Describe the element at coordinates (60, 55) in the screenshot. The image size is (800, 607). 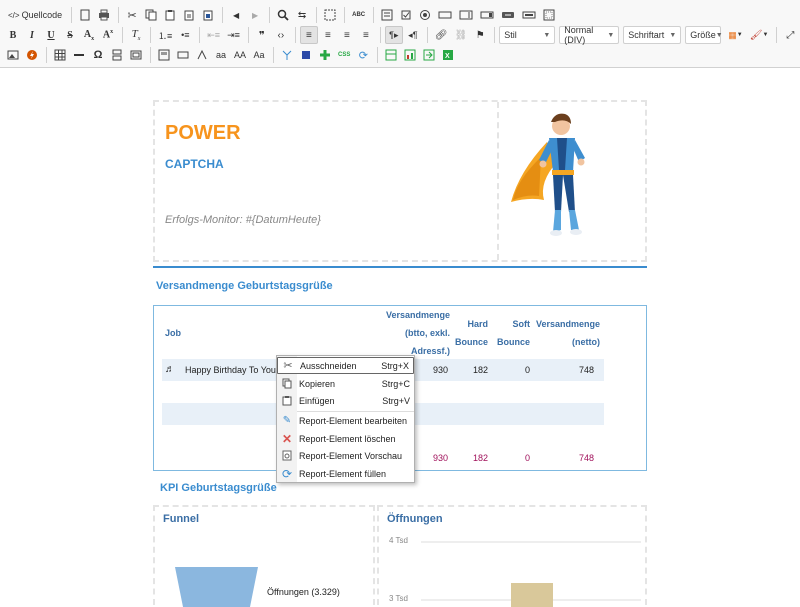
I see `table-button` at that location.